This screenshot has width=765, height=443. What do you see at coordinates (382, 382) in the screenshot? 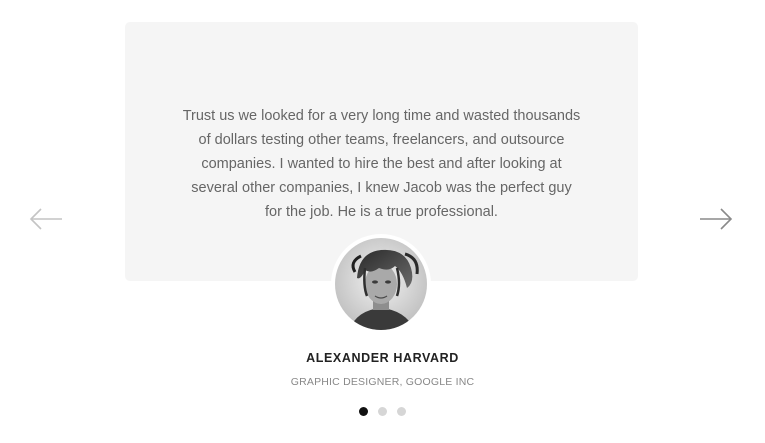
I see `author-role: GRAPHIC DESIGNER, GOOGLE INC` at bounding box center [382, 382].